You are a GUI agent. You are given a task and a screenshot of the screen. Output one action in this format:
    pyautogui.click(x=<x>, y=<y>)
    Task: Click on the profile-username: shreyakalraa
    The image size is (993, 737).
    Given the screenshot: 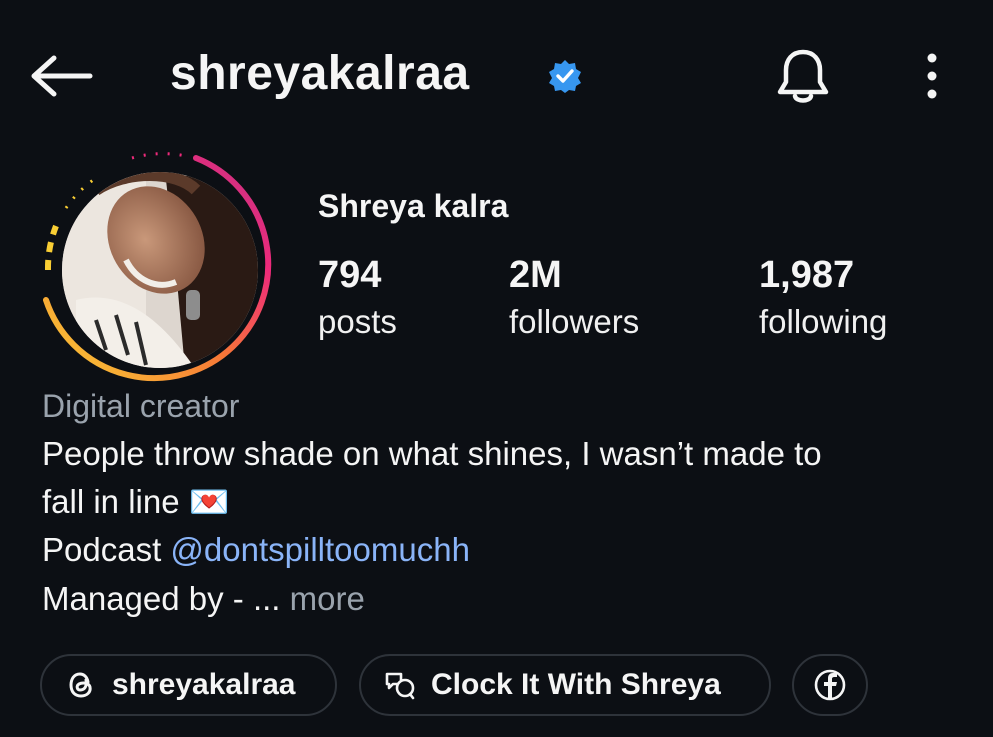 What is the action you would take?
    pyautogui.click(x=320, y=73)
    